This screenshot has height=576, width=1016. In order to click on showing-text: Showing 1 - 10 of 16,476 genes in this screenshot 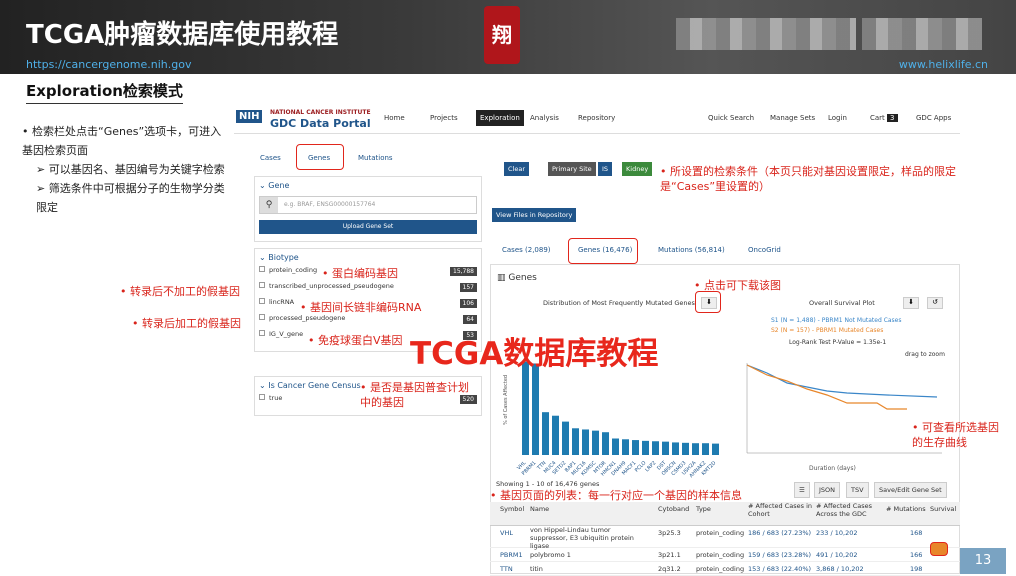, I will do `click(548, 484)`.